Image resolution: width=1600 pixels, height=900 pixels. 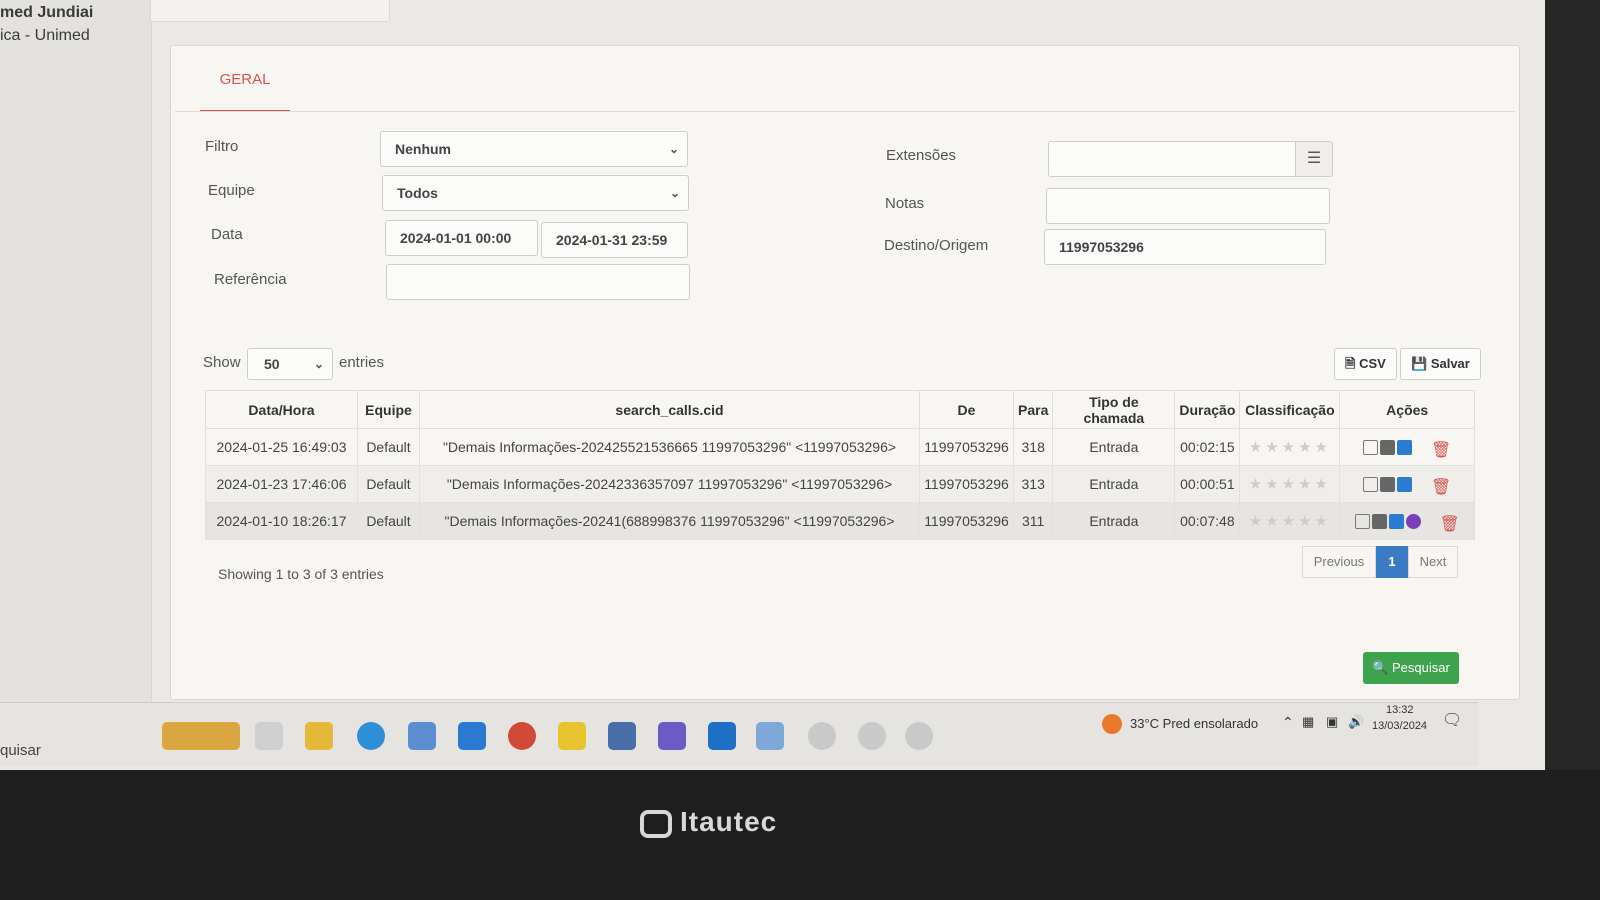 I want to click on volume-icon: 🔊, so click(x=1356, y=722).